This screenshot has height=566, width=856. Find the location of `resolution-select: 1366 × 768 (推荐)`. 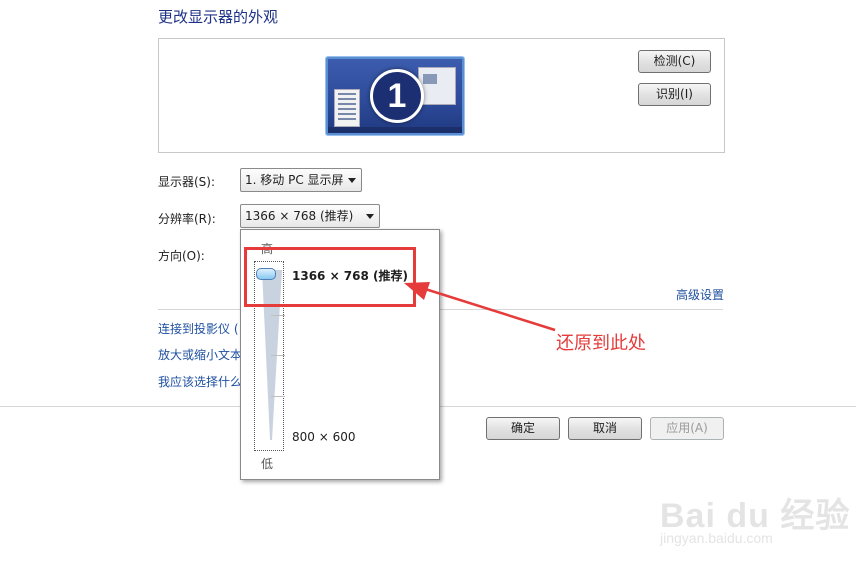

resolution-select: 1366 × 768 (推荐) is located at coordinates (310, 216).